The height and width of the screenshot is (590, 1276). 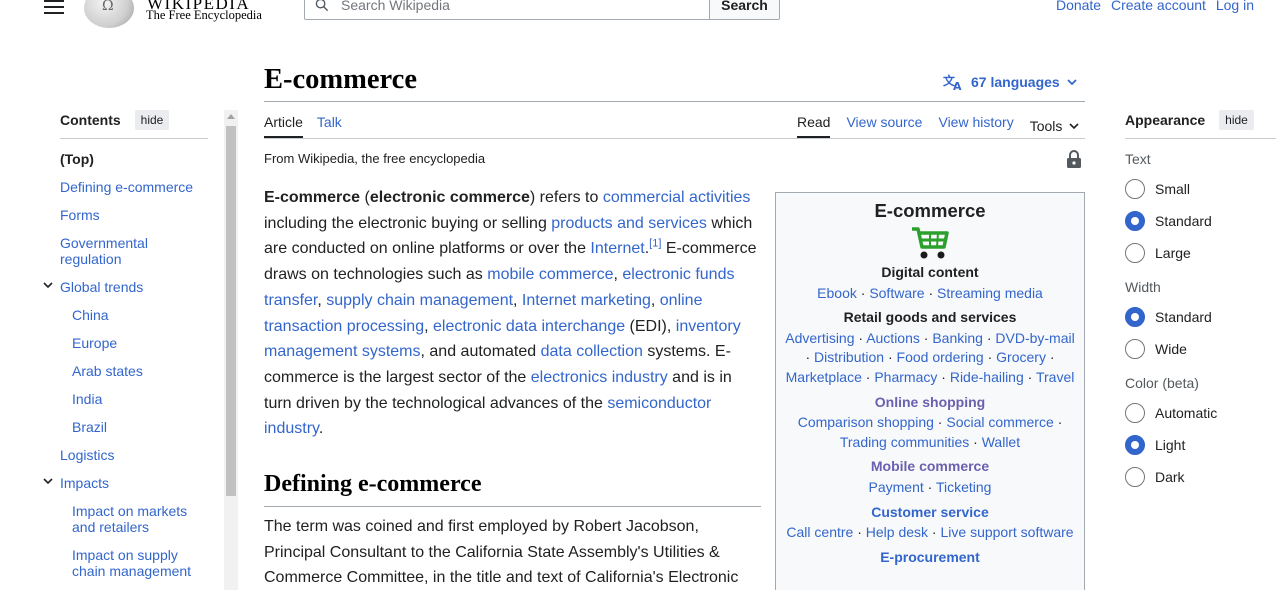 I want to click on infobox-link: Payment, so click(x=896, y=487).